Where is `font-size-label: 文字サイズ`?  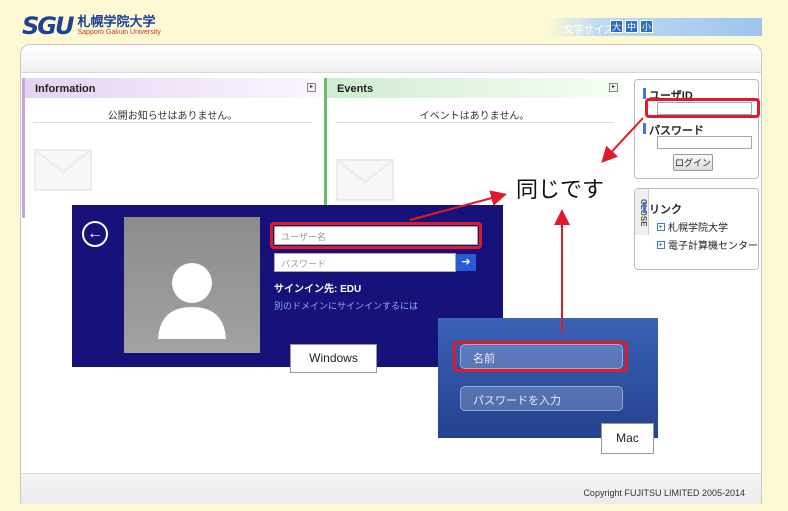
font-size-label: 文字サイズ is located at coordinates (589, 30).